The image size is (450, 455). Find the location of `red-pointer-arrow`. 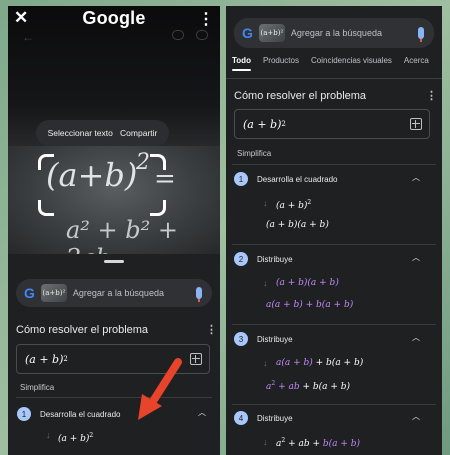

red-pointer-arrow is located at coordinates (160, 389).